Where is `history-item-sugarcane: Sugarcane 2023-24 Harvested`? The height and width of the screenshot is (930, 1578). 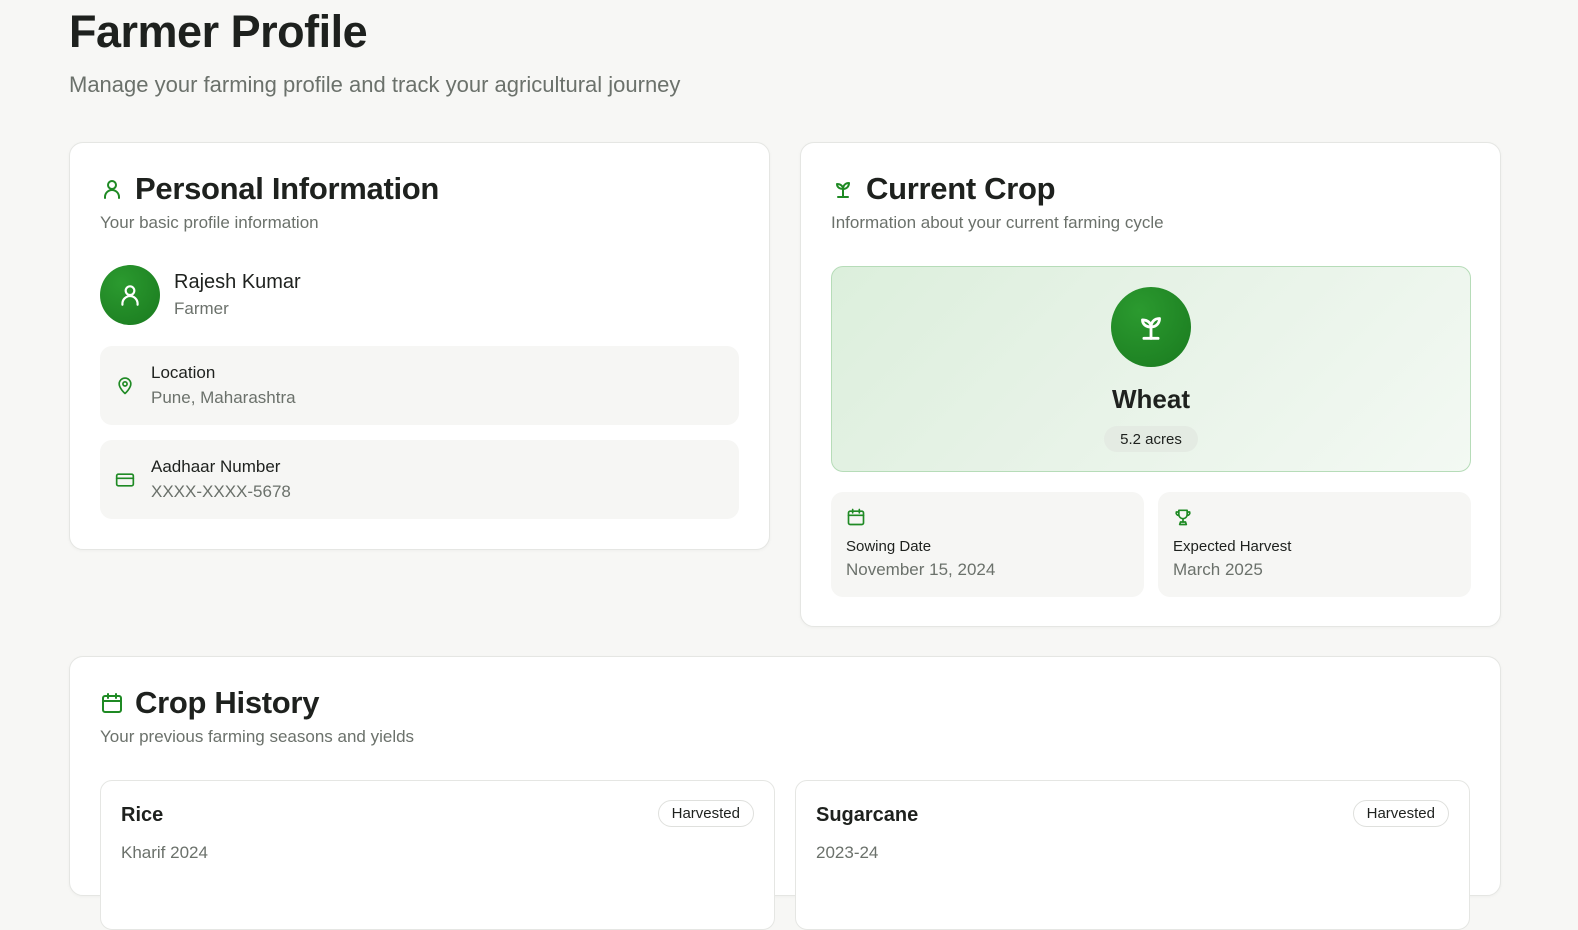 history-item-sugarcane: Sugarcane 2023-24 Harvested is located at coordinates (1132, 855).